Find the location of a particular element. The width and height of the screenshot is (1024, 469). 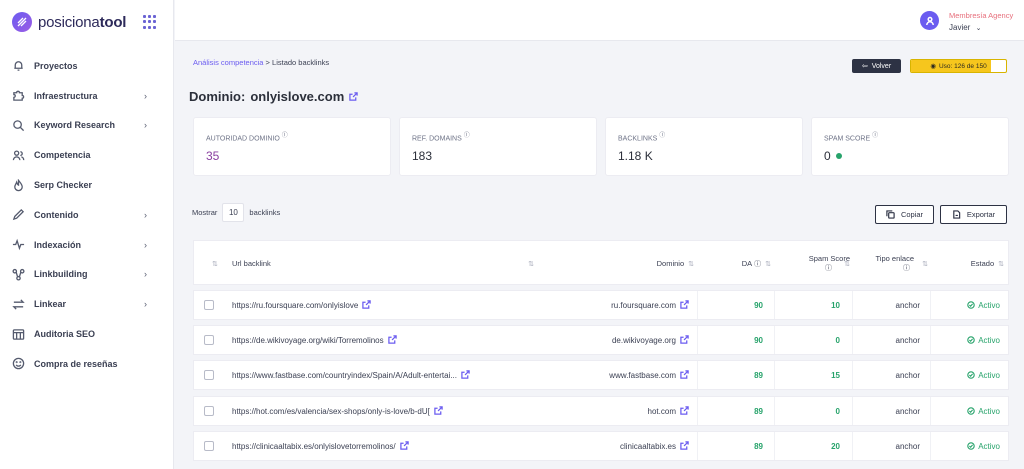

logo-text: posicionatool is located at coordinates (82, 22).